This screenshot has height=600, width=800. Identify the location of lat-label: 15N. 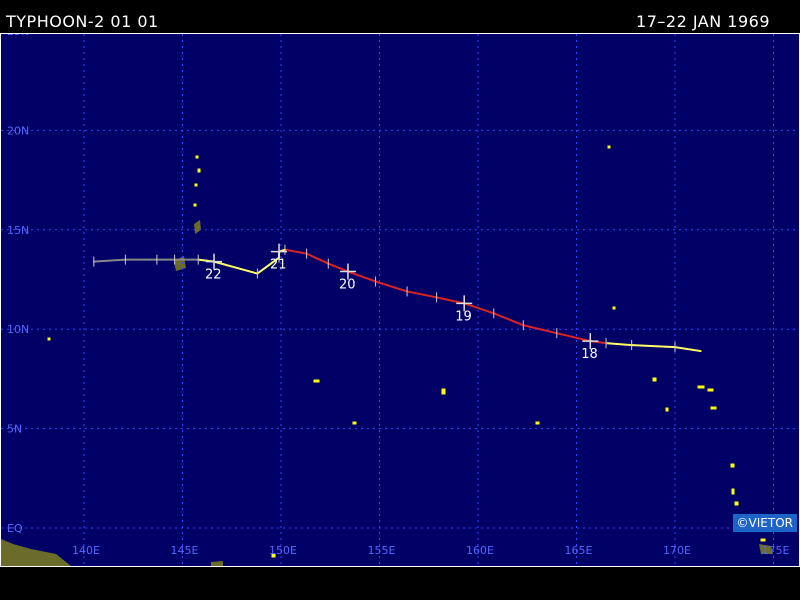
(18, 230).